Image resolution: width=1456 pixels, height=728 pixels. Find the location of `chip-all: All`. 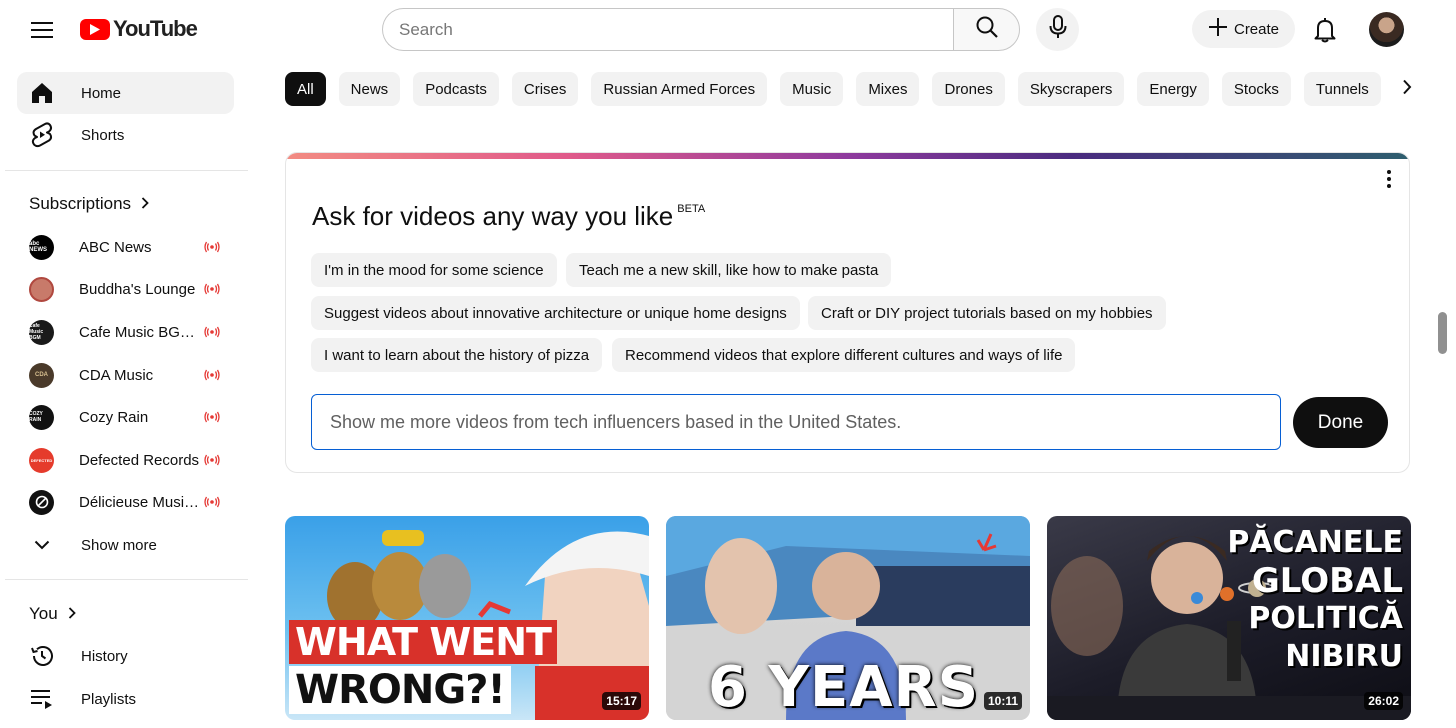

chip-all: All is located at coordinates (305, 89).